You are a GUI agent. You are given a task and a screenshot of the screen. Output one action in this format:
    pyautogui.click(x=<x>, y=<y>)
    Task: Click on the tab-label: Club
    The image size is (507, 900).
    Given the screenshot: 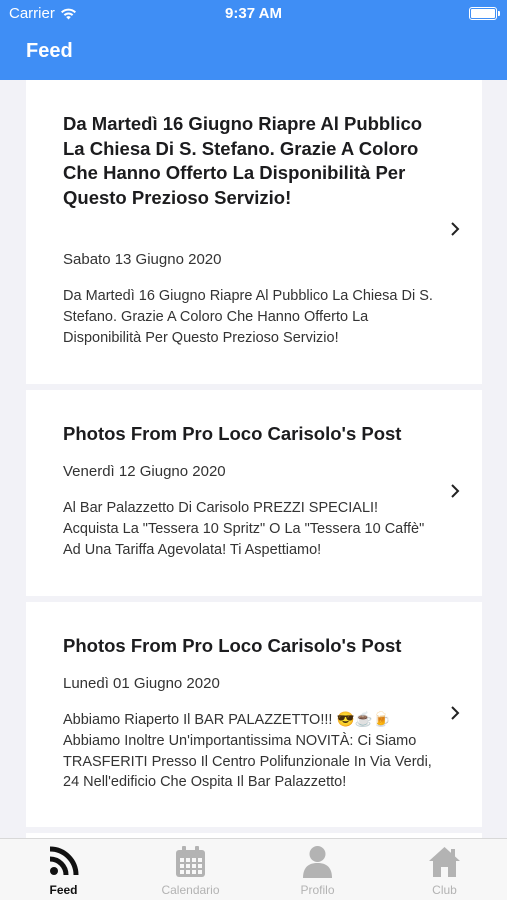 What is the action you would take?
    pyautogui.click(x=444, y=890)
    